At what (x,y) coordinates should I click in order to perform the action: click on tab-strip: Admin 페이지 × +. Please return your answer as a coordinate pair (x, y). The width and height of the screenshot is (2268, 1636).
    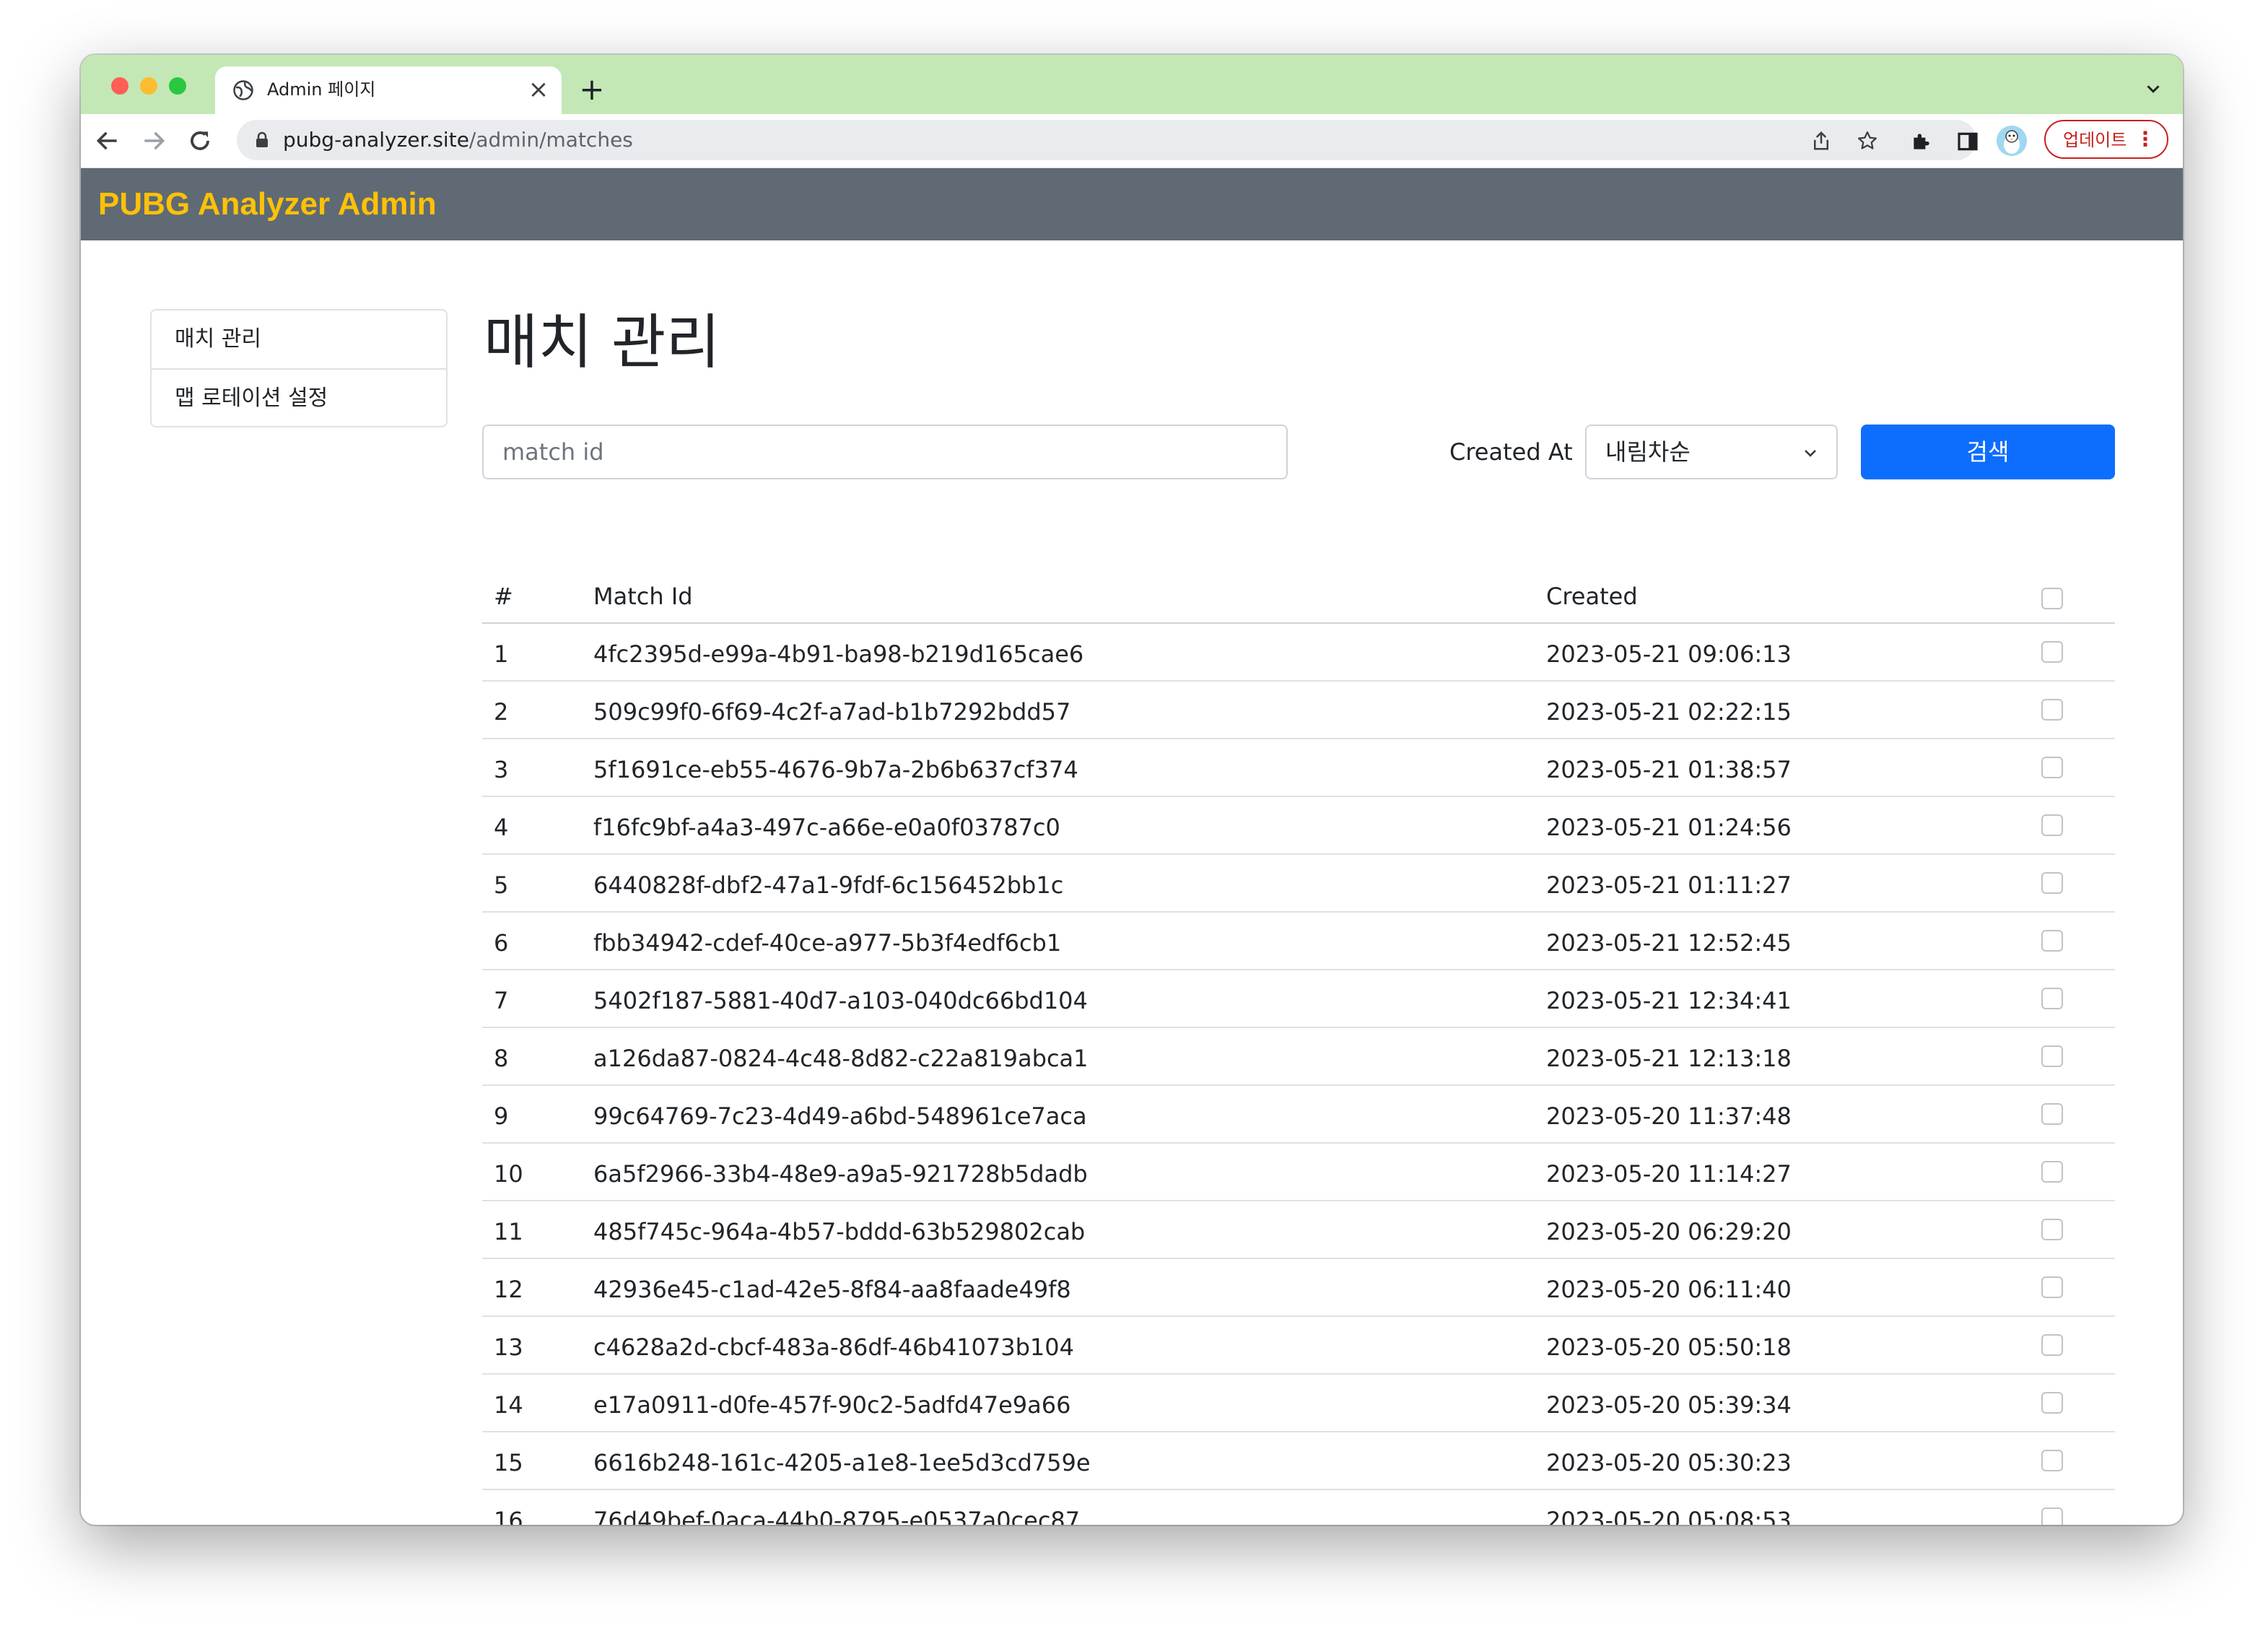
    Looking at the image, I should click on (1132, 84).